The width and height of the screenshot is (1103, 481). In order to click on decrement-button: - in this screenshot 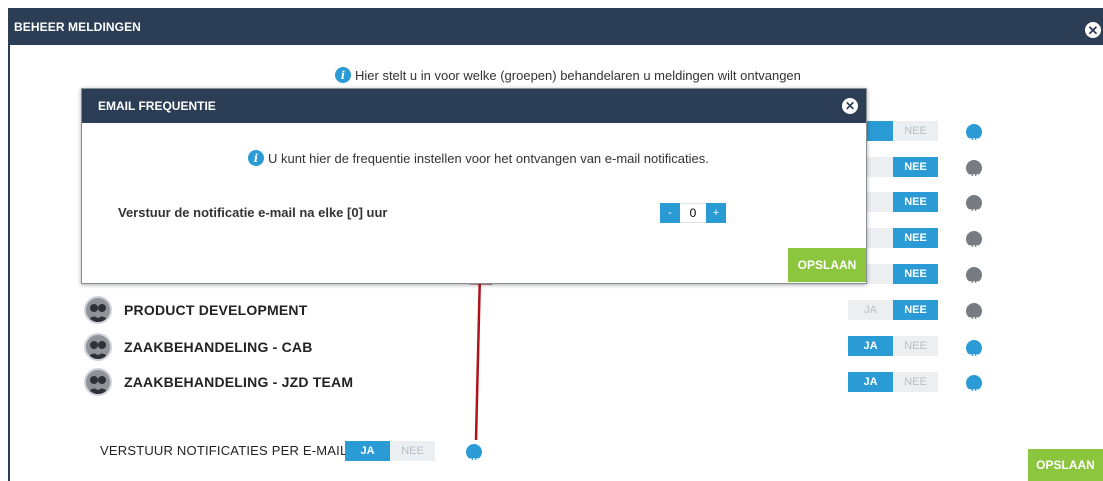, I will do `click(670, 213)`.